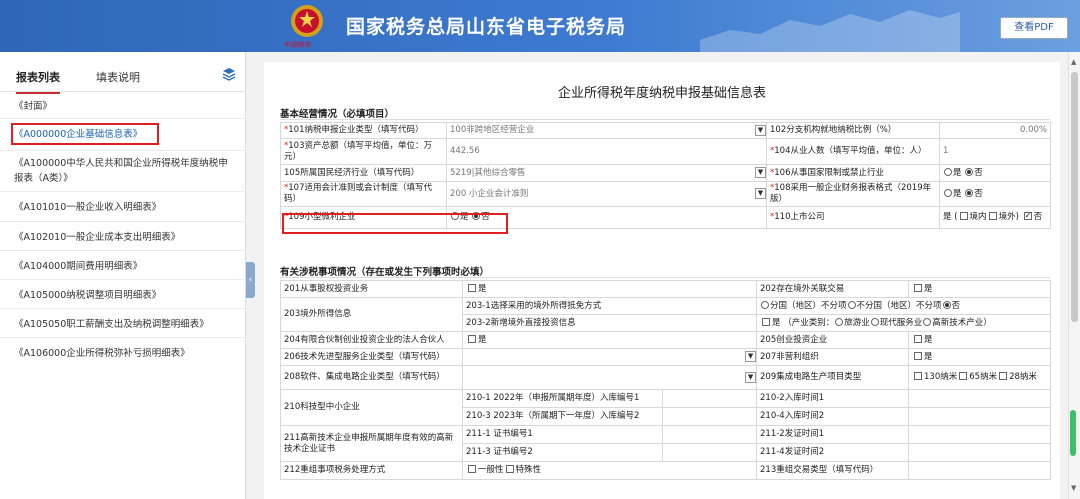 This screenshot has height=499, width=1080. I want to click on r107-label: *107适用会计准则或会计制度（填写代码）, so click(363, 194).